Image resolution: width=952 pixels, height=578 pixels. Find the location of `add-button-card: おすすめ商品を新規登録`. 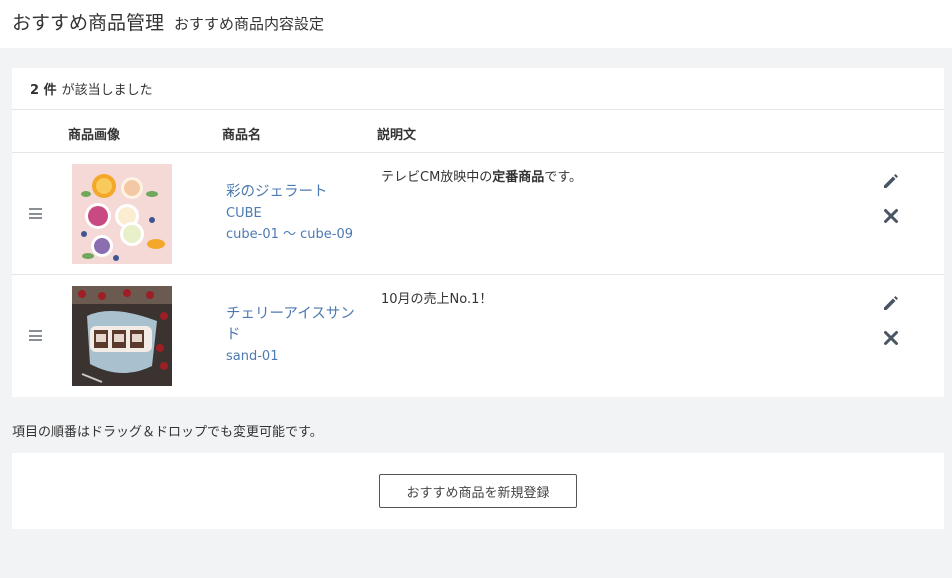

add-button-card: おすすめ商品を新規登録 is located at coordinates (478, 491).